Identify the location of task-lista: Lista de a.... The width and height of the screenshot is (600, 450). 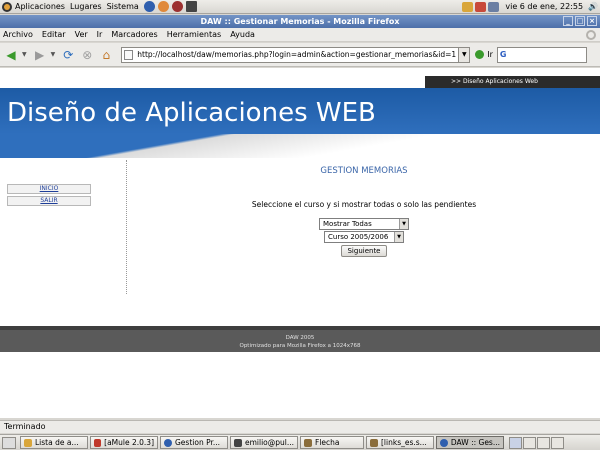
(54, 442).